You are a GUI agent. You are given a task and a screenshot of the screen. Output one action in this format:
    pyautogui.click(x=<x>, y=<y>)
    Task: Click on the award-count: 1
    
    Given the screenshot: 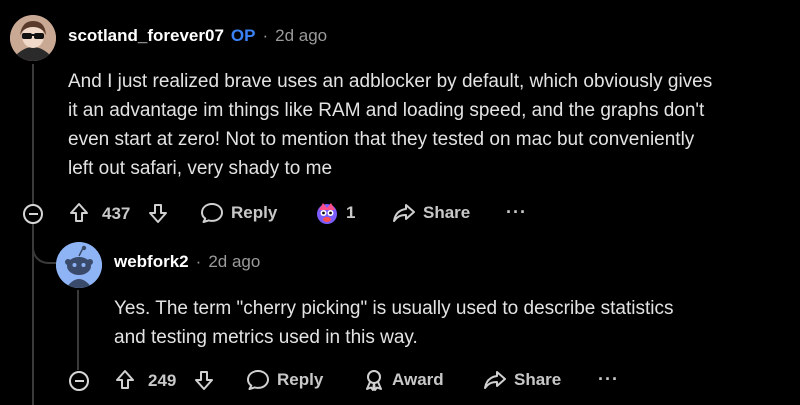 What is the action you would take?
    pyautogui.click(x=351, y=212)
    